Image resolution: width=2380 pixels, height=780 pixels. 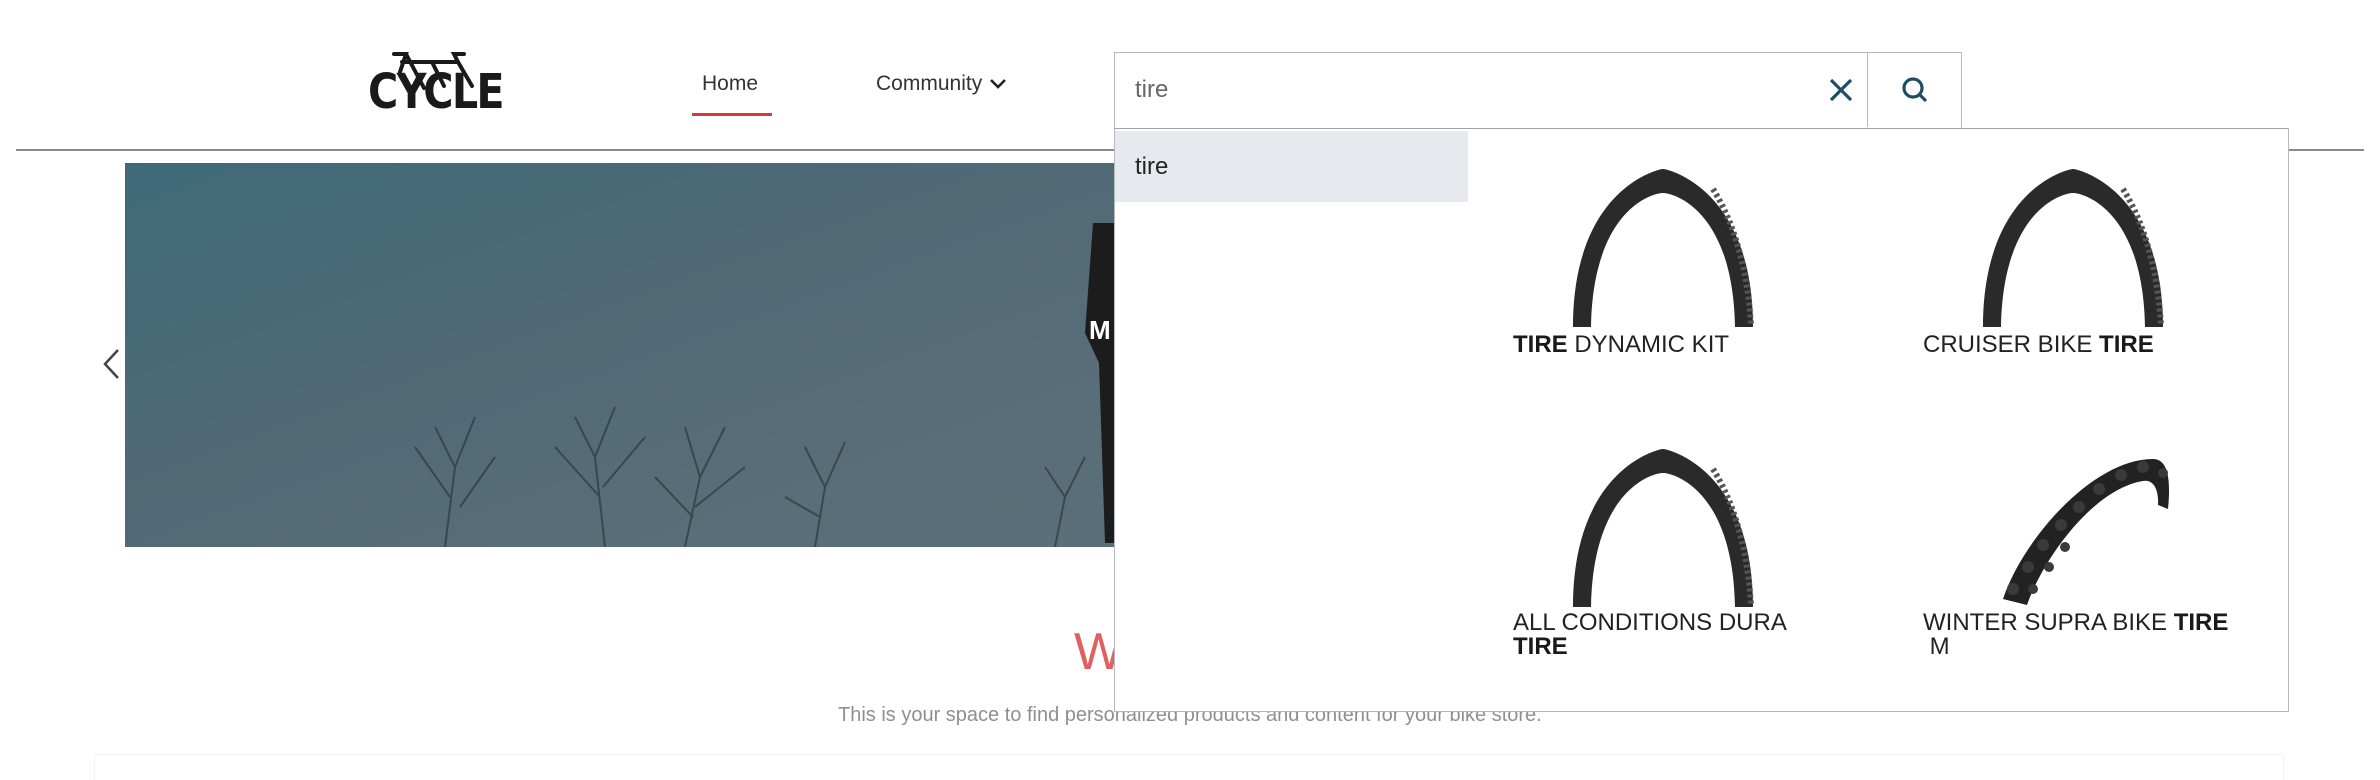 I want to click on studded-tire-image, so click(x=2086, y=532).